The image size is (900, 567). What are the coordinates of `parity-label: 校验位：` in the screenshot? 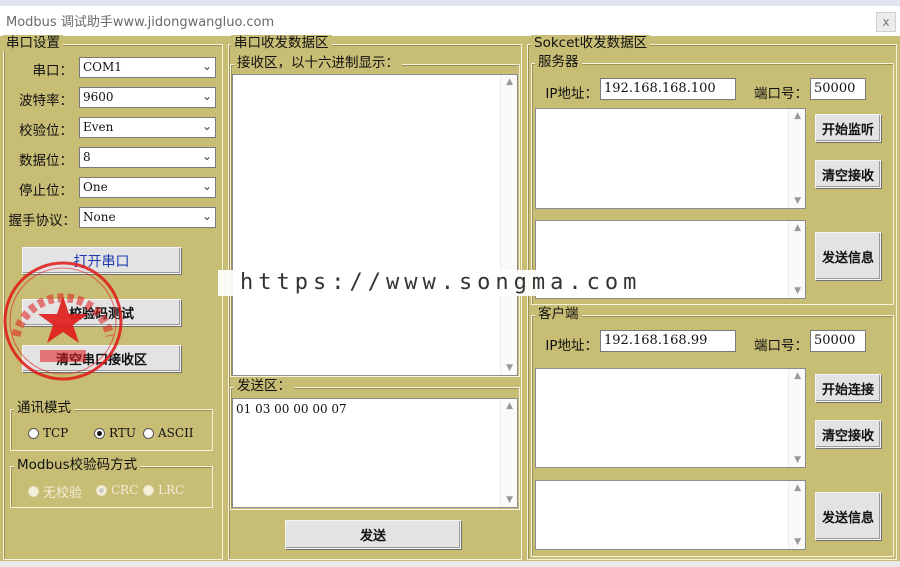 It's located at (46, 131).